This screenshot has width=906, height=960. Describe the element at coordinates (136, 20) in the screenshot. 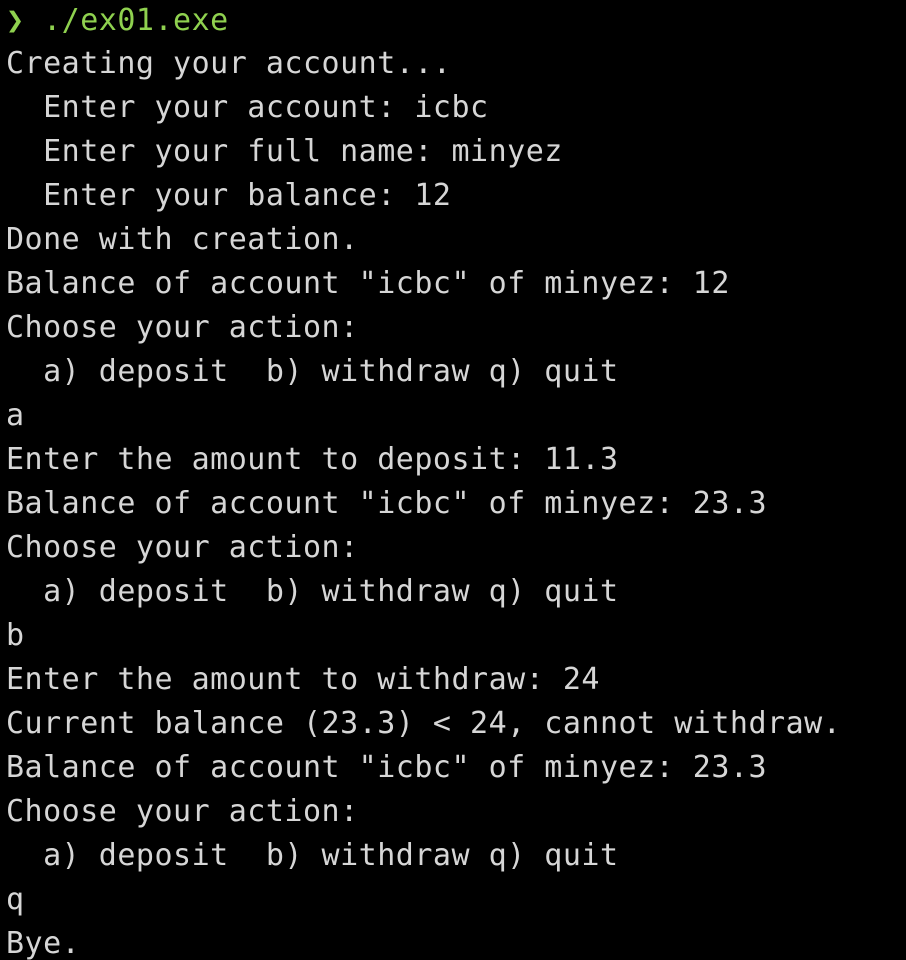

I see `prompt-command: ./ex01.exe` at that location.